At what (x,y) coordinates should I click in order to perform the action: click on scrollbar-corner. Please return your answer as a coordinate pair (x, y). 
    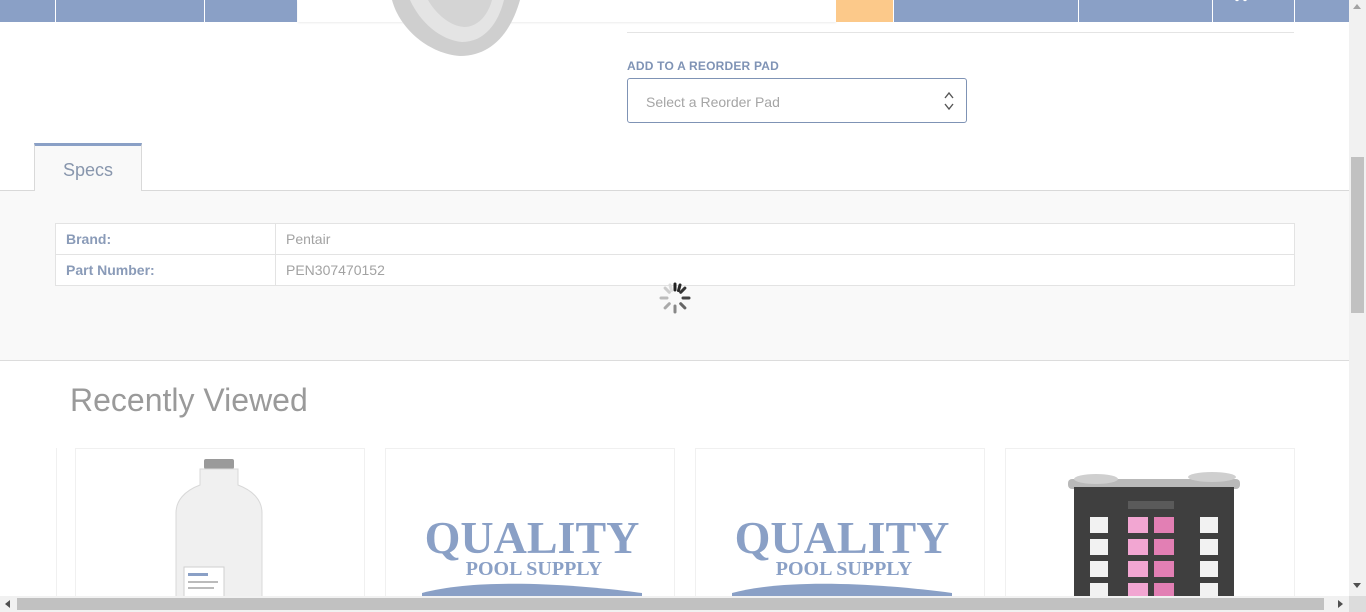
    Looking at the image, I should click on (1357, 604).